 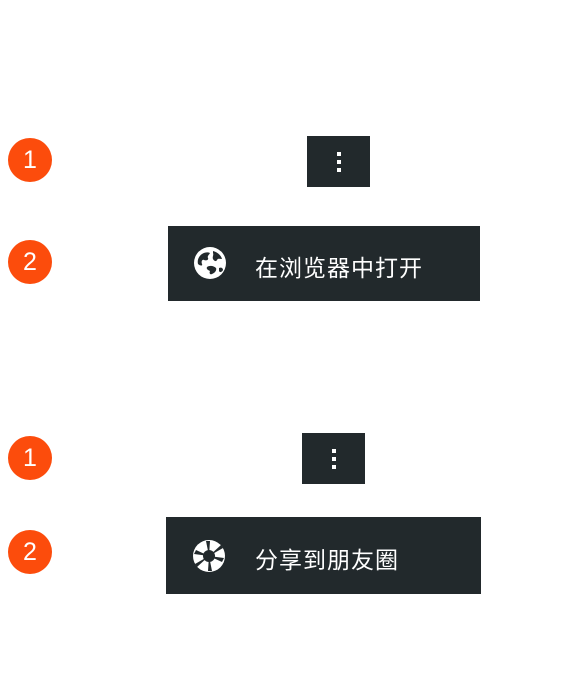 I want to click on camera-shutter-icon, so click(x=209, y=556).